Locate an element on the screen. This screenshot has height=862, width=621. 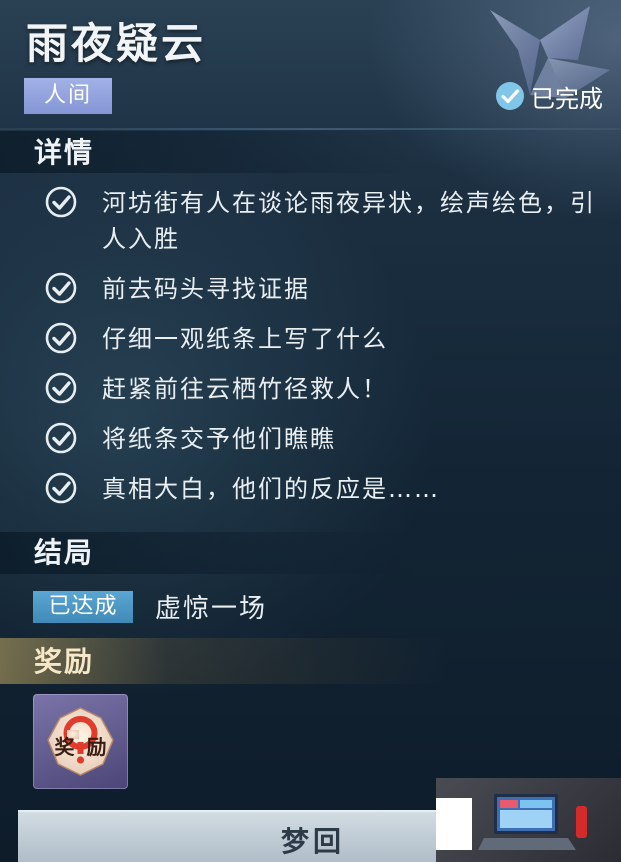
task-item: 赶紧前往云栖竹径救人！ is located at coordinates (329, 389).